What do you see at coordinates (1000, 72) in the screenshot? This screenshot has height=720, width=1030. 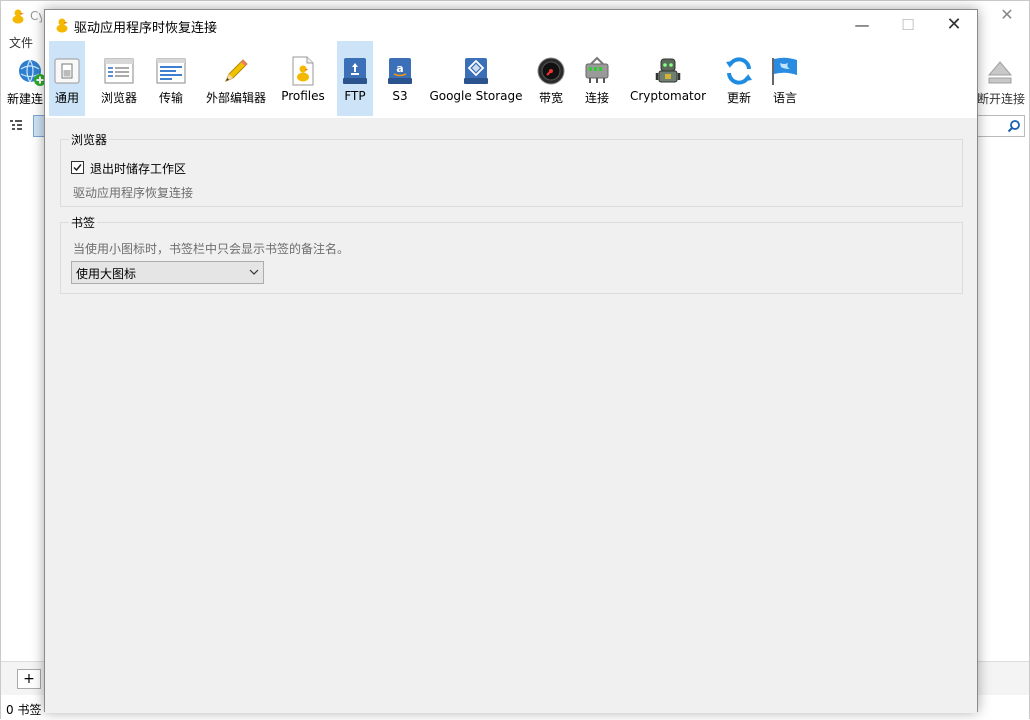 I see `eject-icon` at bounding box center [1000, 72].